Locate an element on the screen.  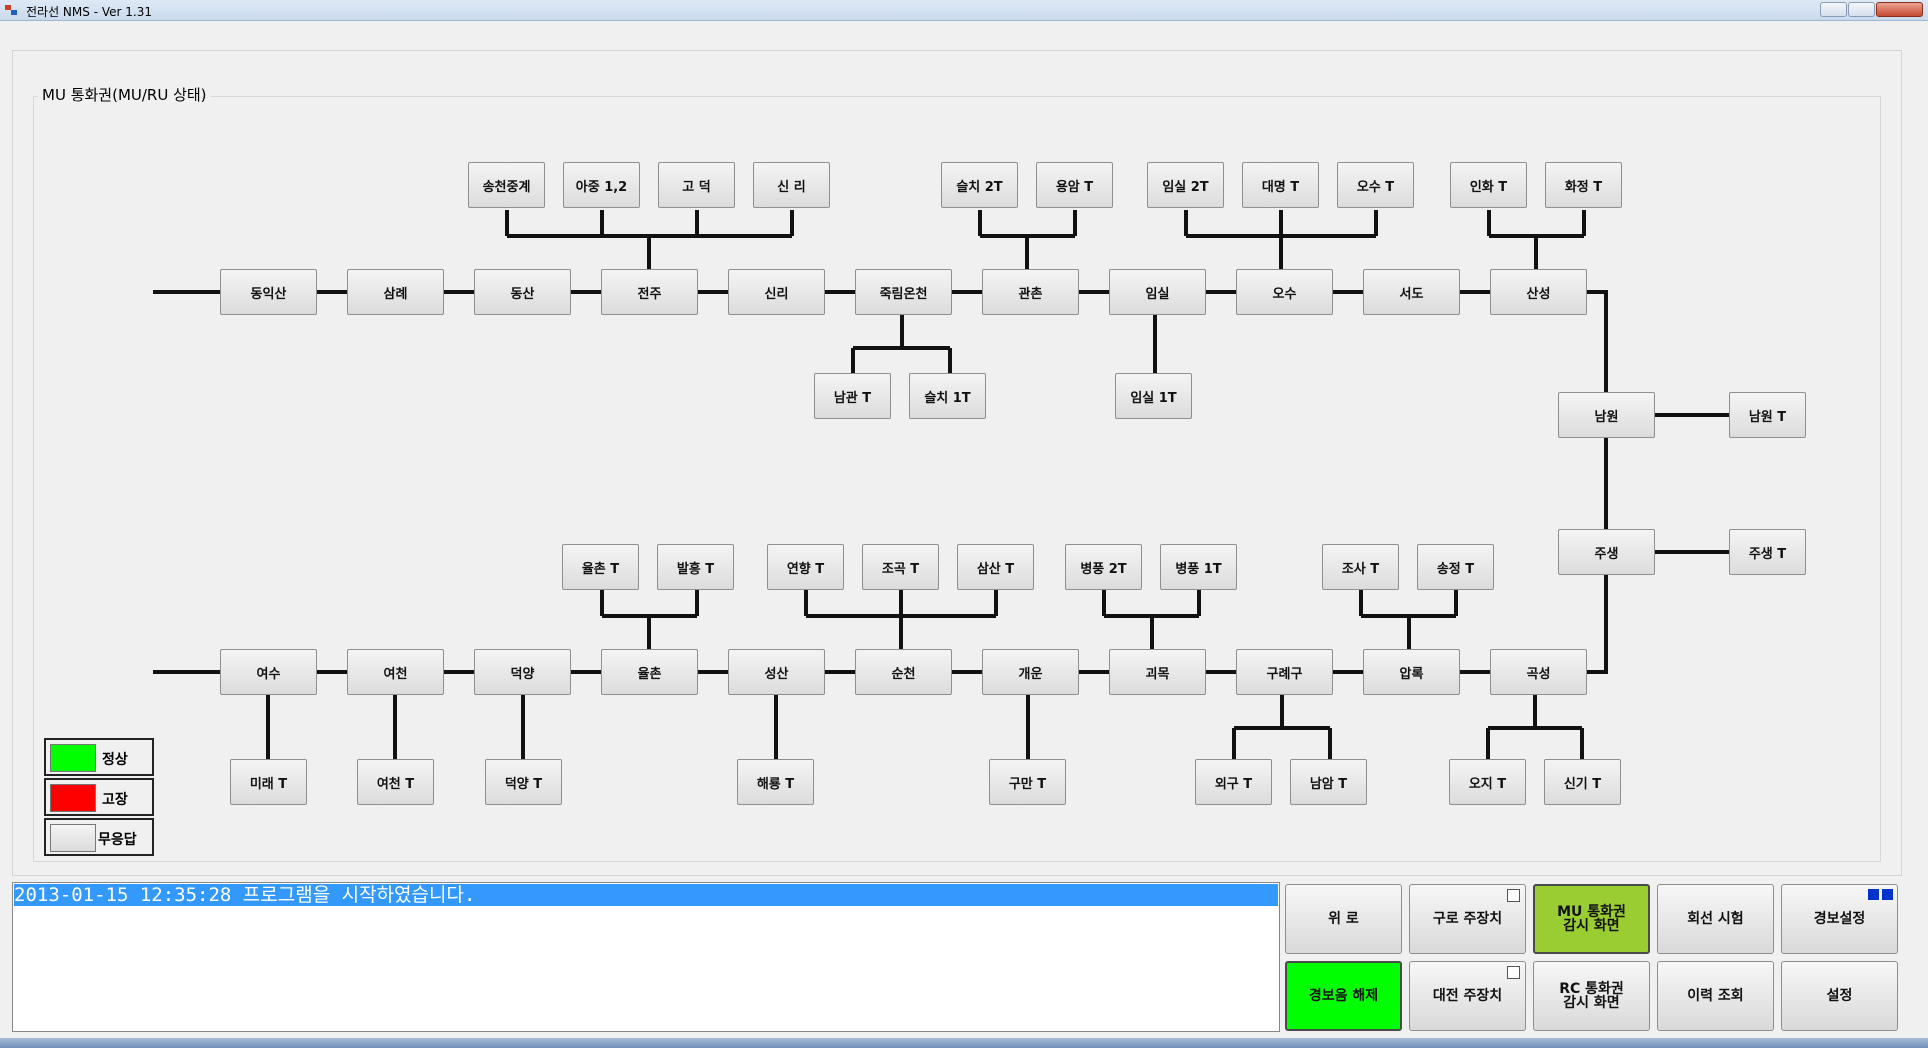
mu-monitor-label: MU 통화권 감시 화면 is located at coordinates (1591, 919).